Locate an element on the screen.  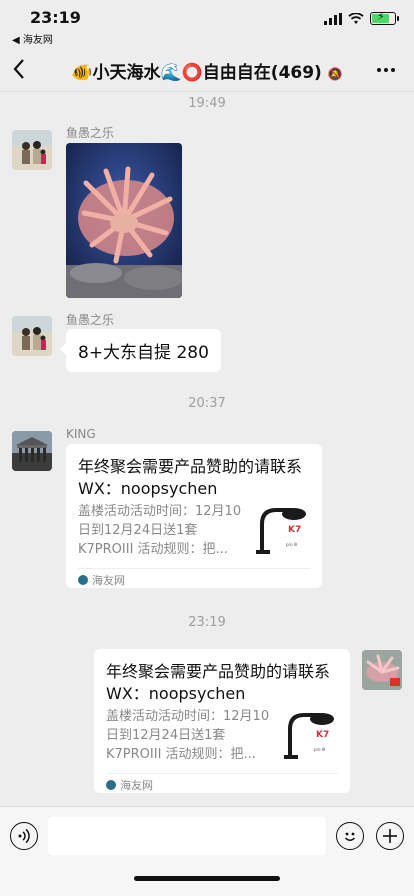
message-timestamp: 23:19 is located at coordinates (207, 622).